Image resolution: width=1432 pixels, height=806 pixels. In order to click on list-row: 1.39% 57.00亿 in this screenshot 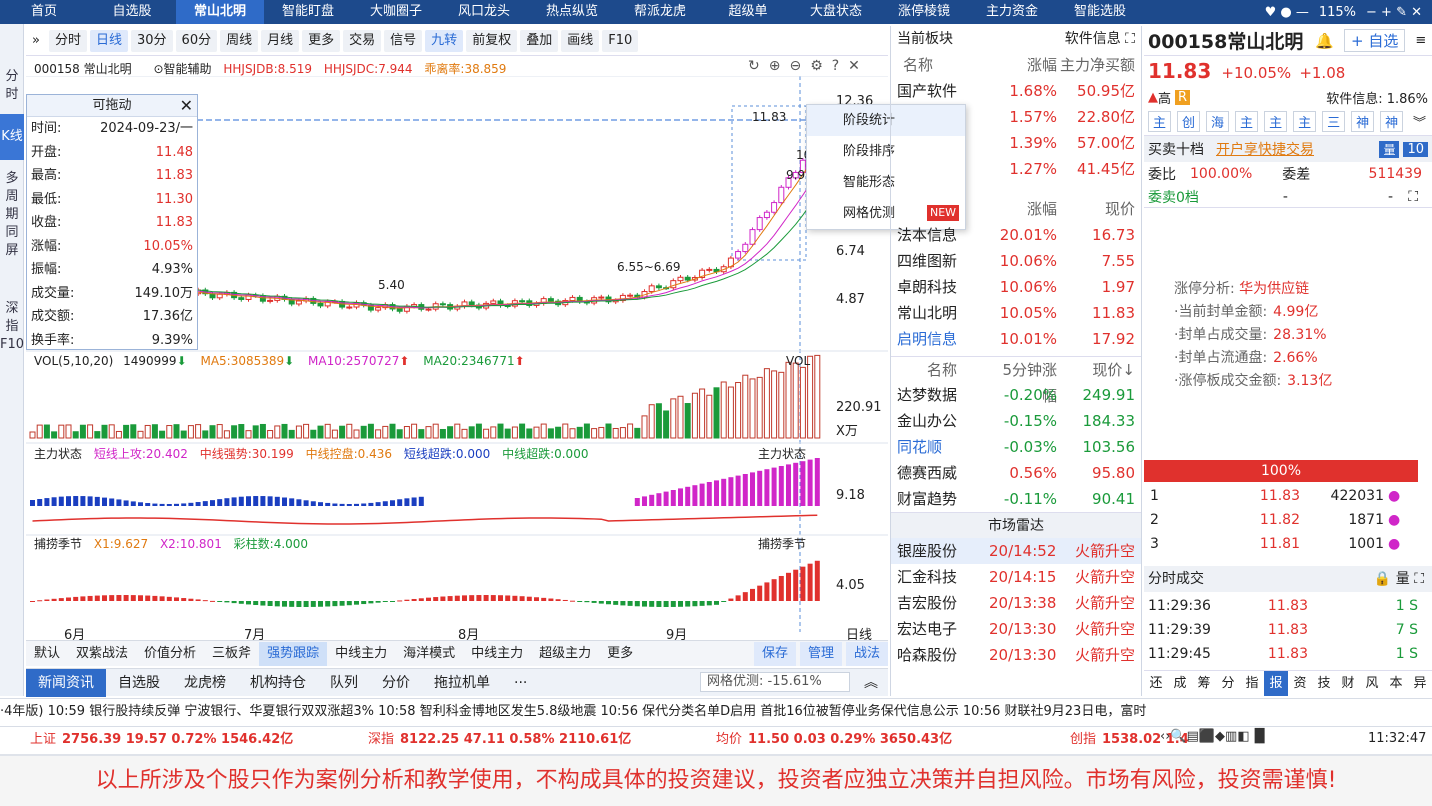, I will do `click(1016, 143)`.